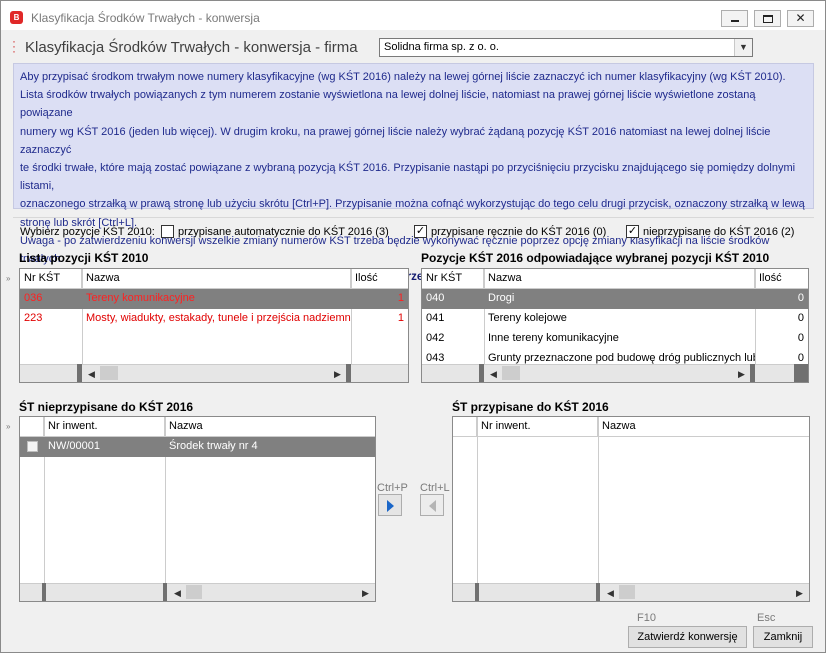 The image size is (828, 655). I want to click on confirm-conversion-button: Zatwierdź konwersję, so click(687, 637).